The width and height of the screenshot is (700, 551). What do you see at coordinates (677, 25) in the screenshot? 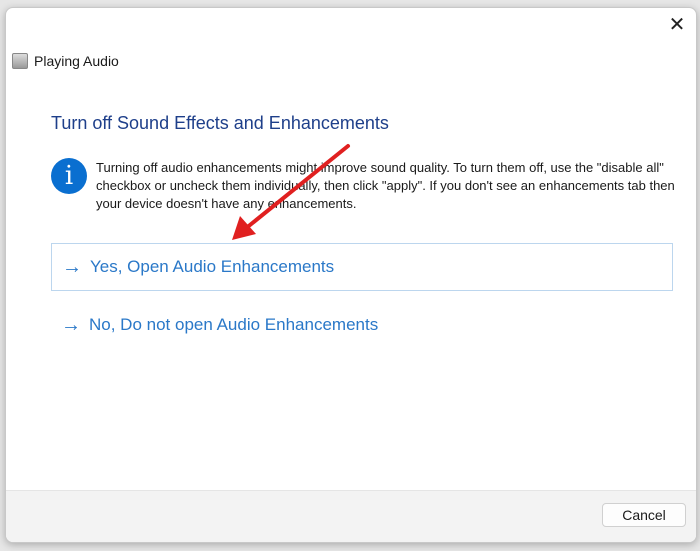
I see `close-button: ✕` at bounding box center [677, 25].